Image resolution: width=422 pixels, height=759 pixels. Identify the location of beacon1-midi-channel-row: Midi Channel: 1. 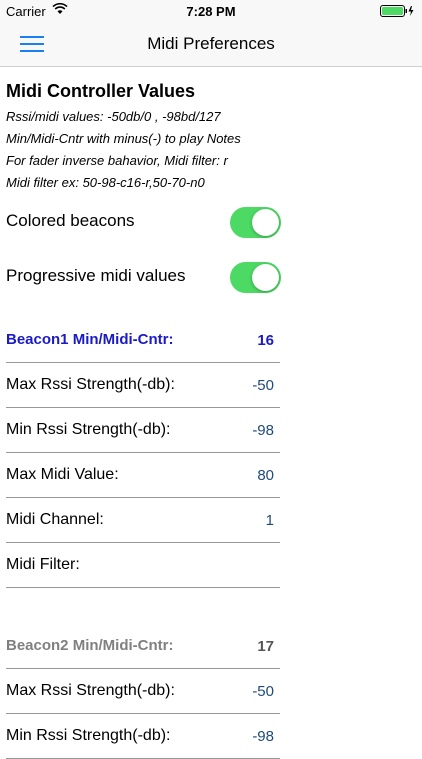
(143, 520).